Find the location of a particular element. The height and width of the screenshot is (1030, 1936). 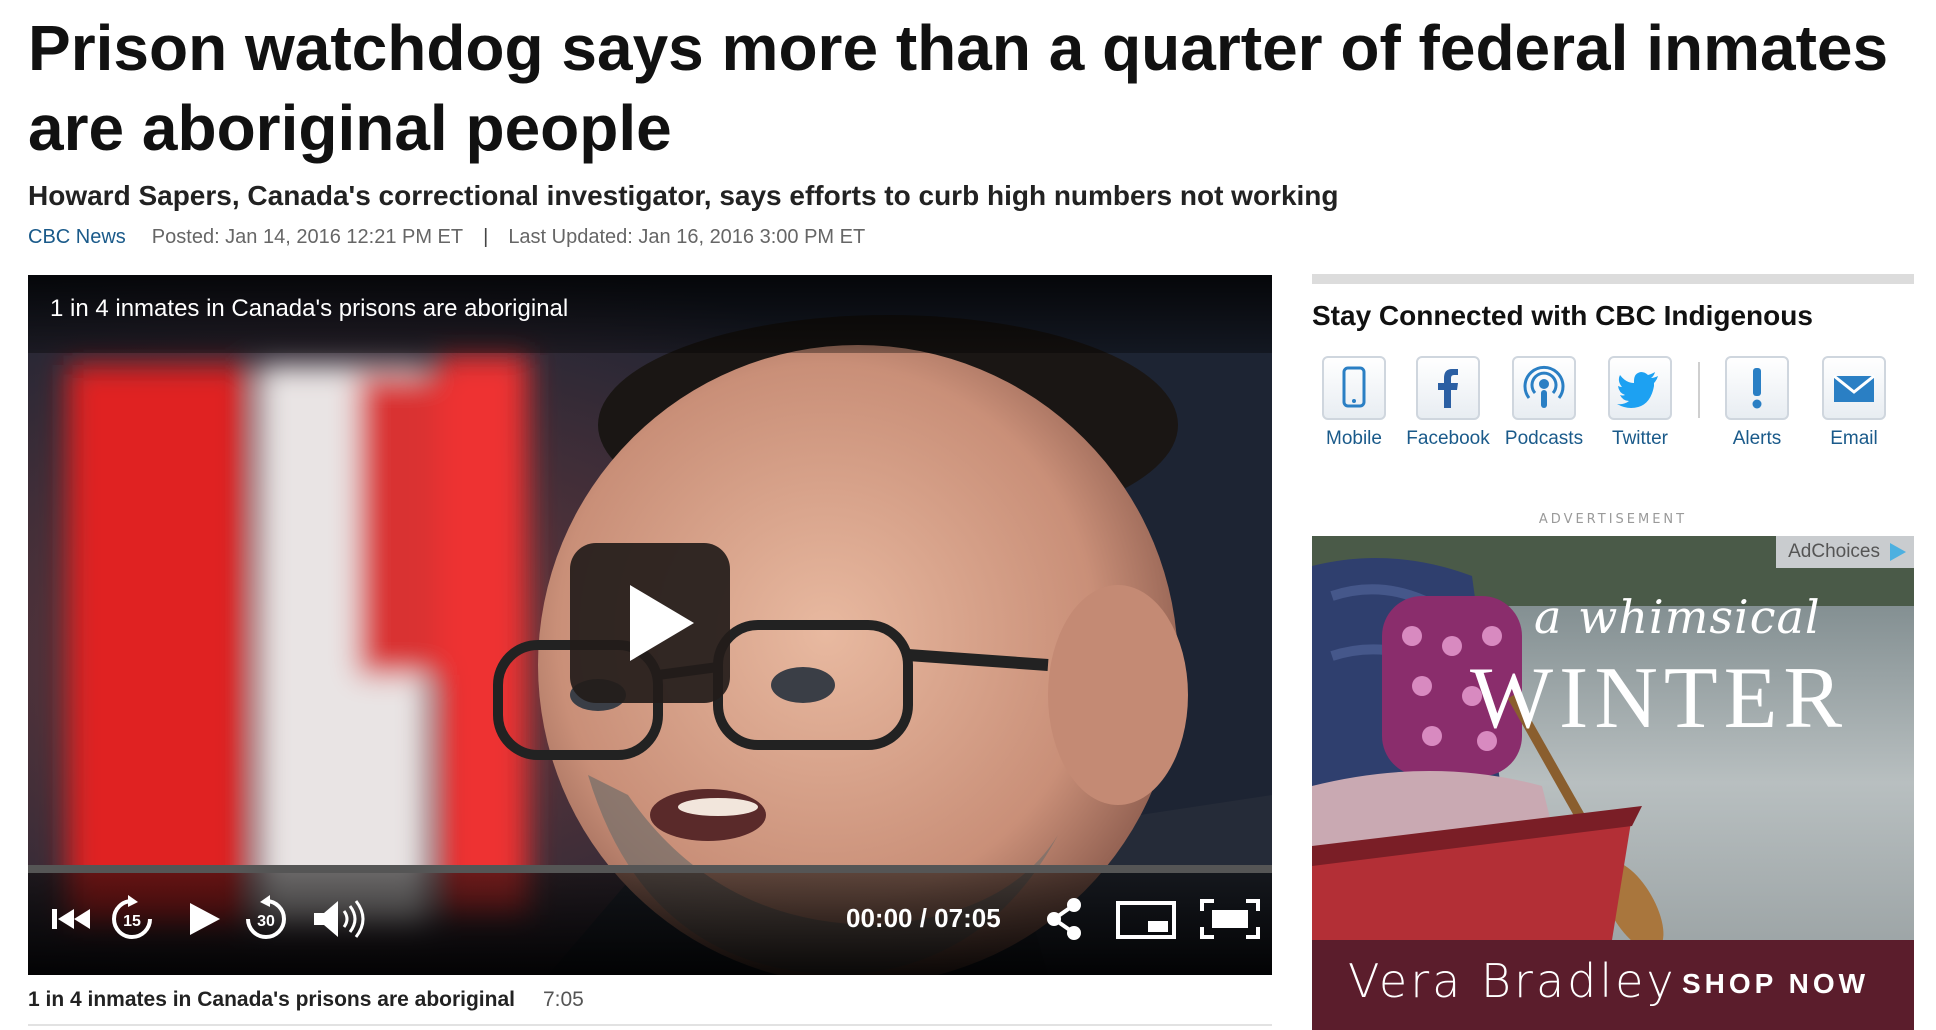

alert-icon is located at coordinates (1757, 388).